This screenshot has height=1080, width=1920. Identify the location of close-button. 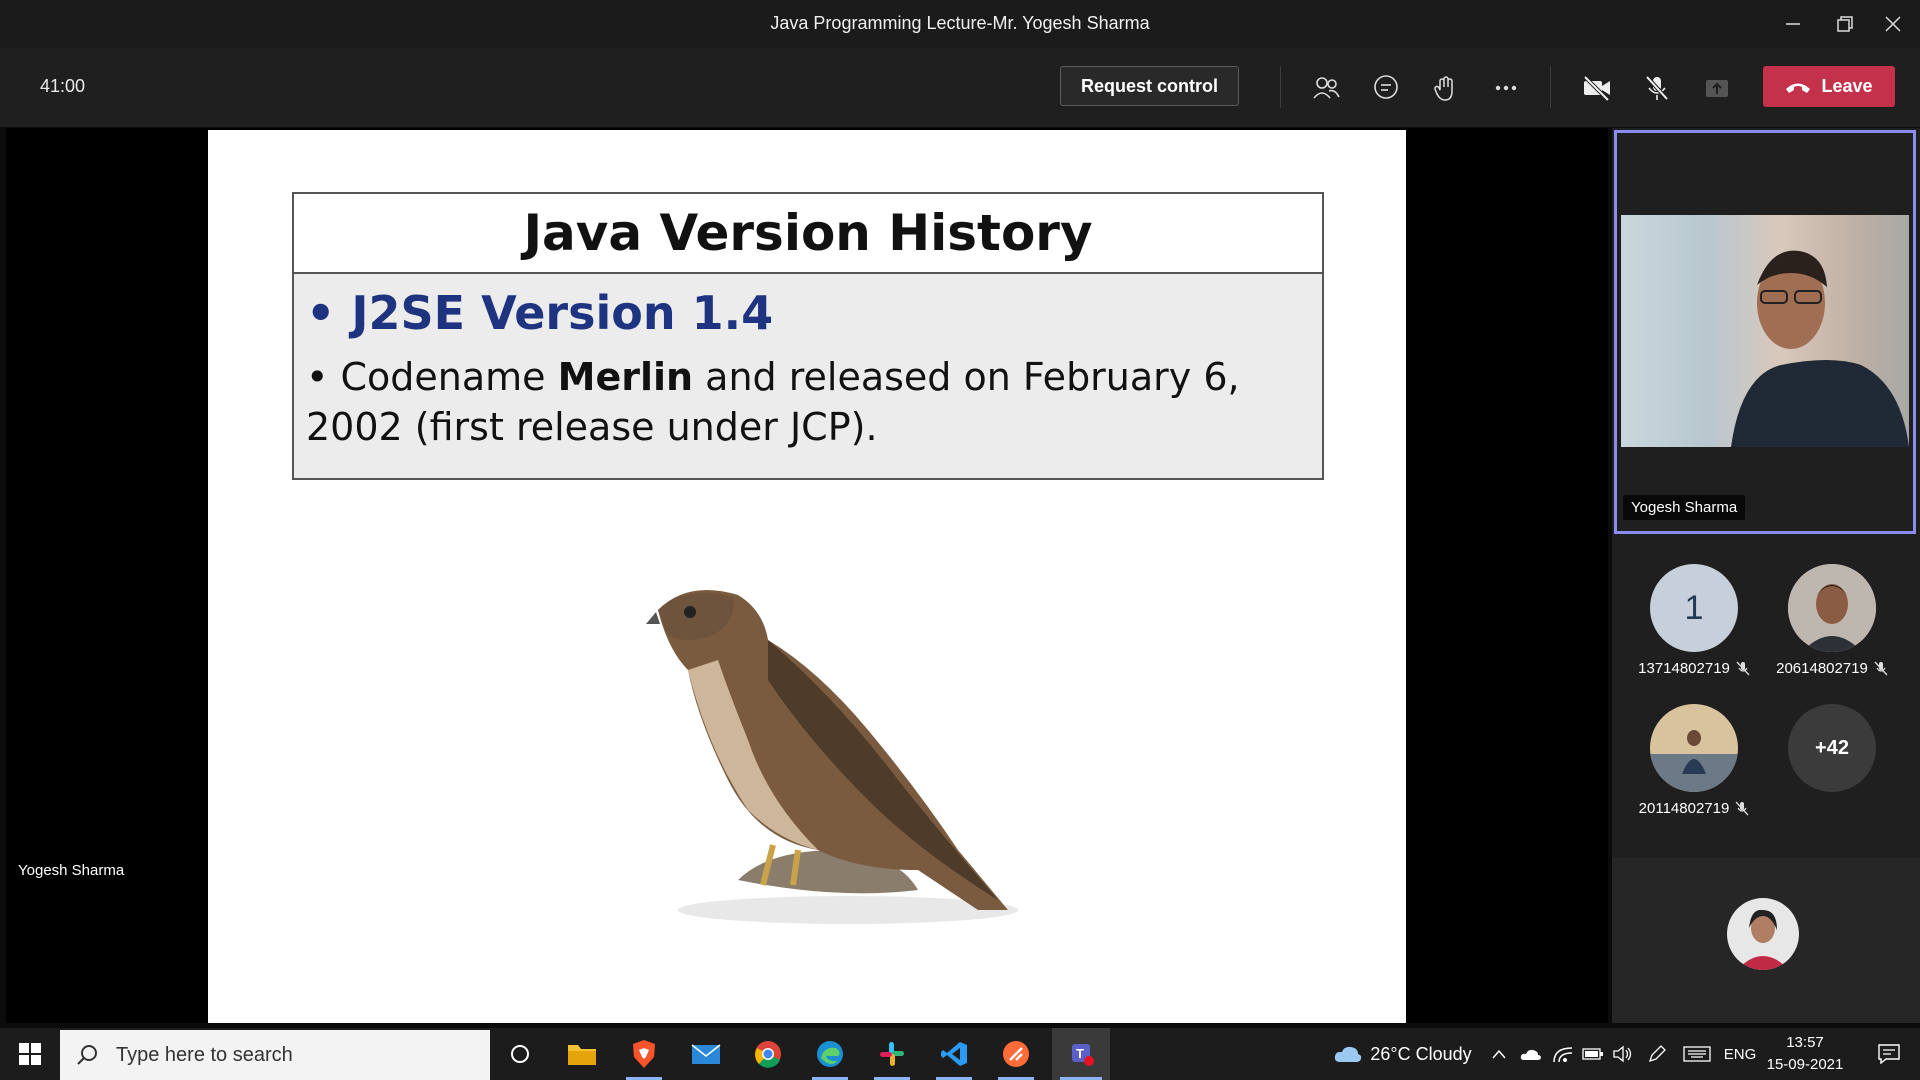
(1893, 24).